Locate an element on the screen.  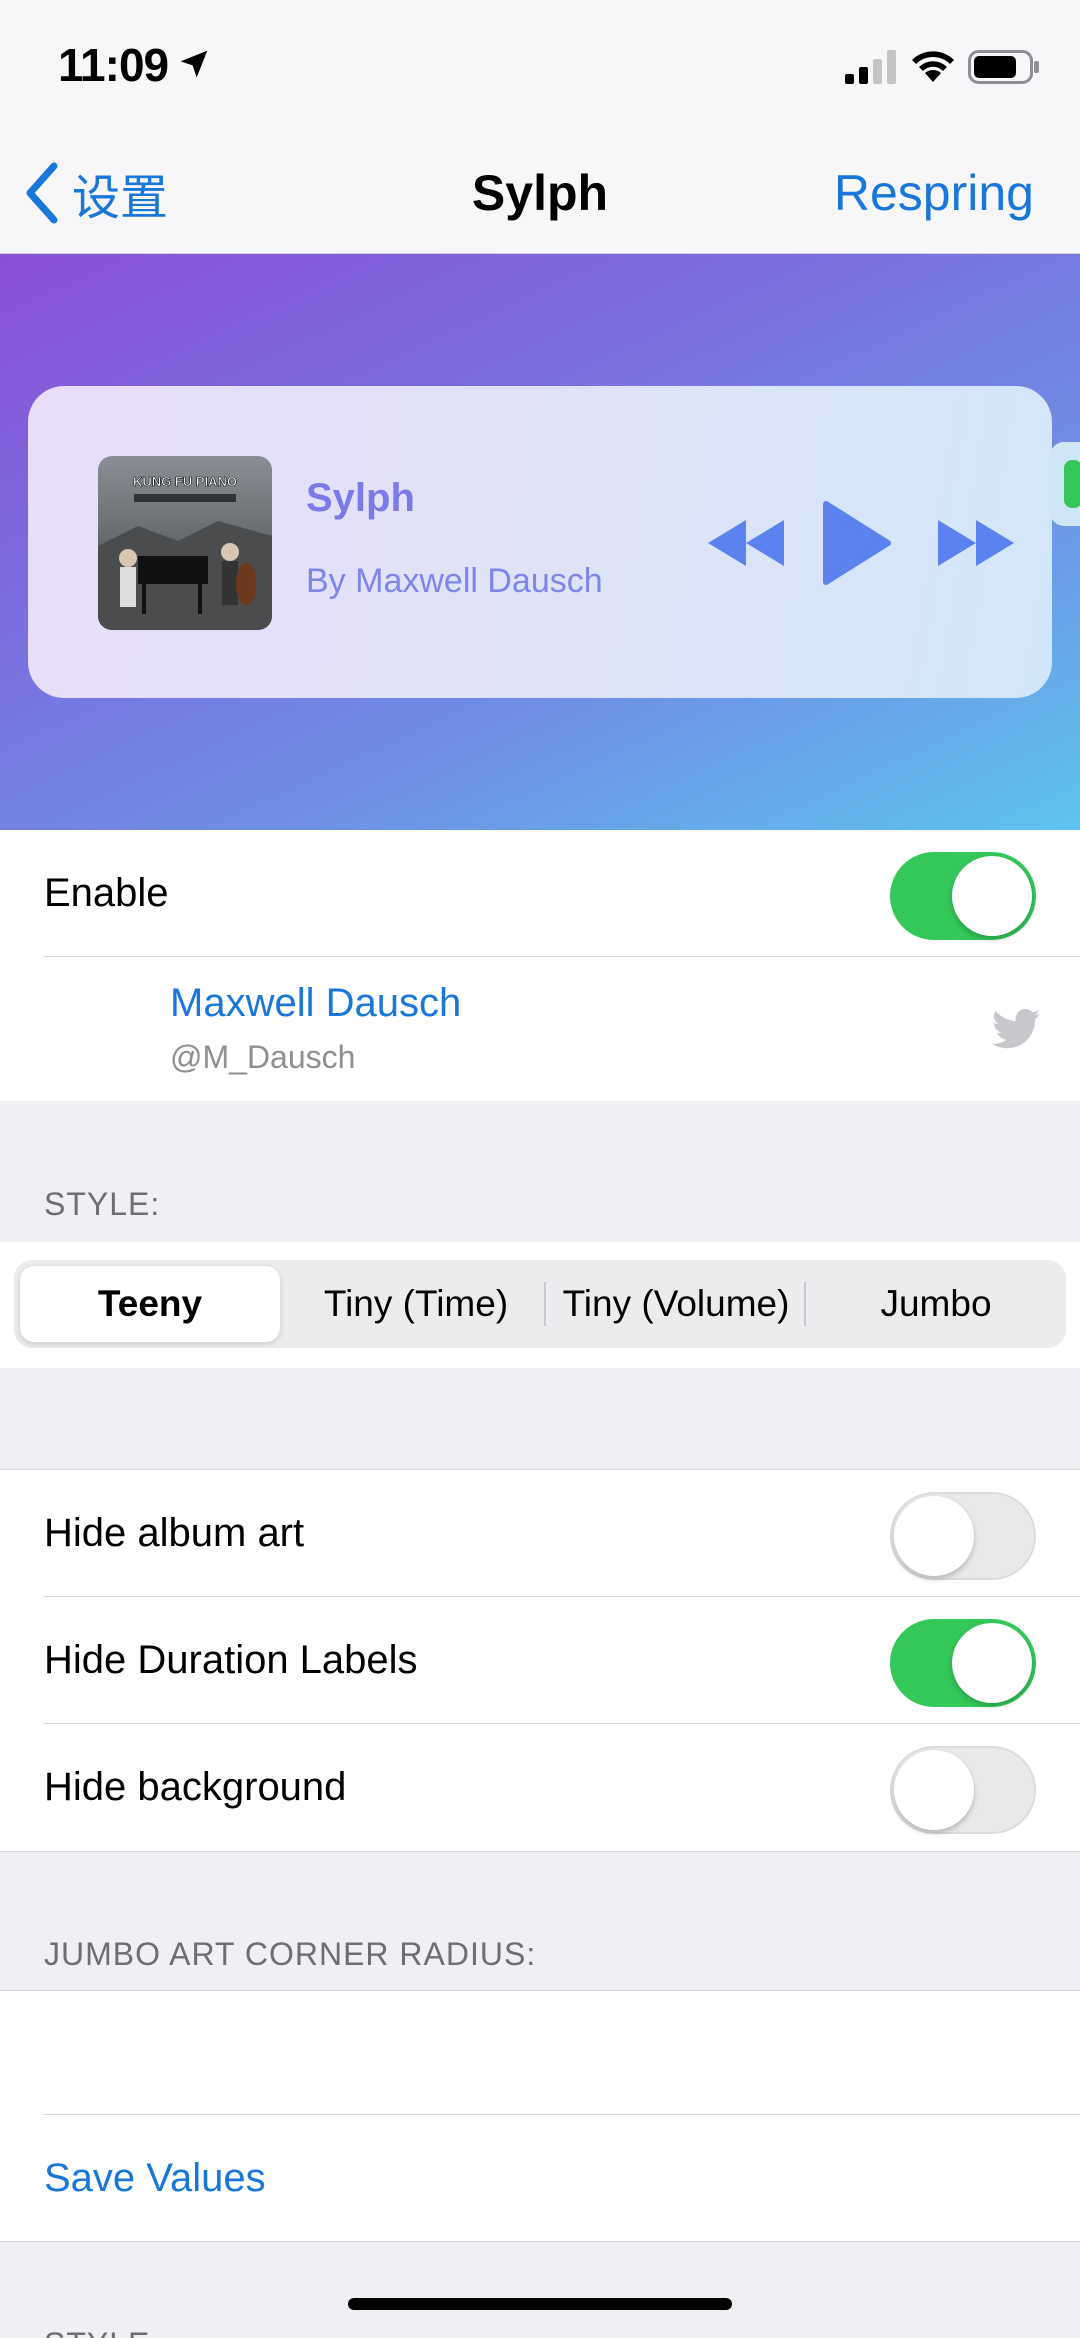
enable-cell: Enable is located at coordinates (540, 893).